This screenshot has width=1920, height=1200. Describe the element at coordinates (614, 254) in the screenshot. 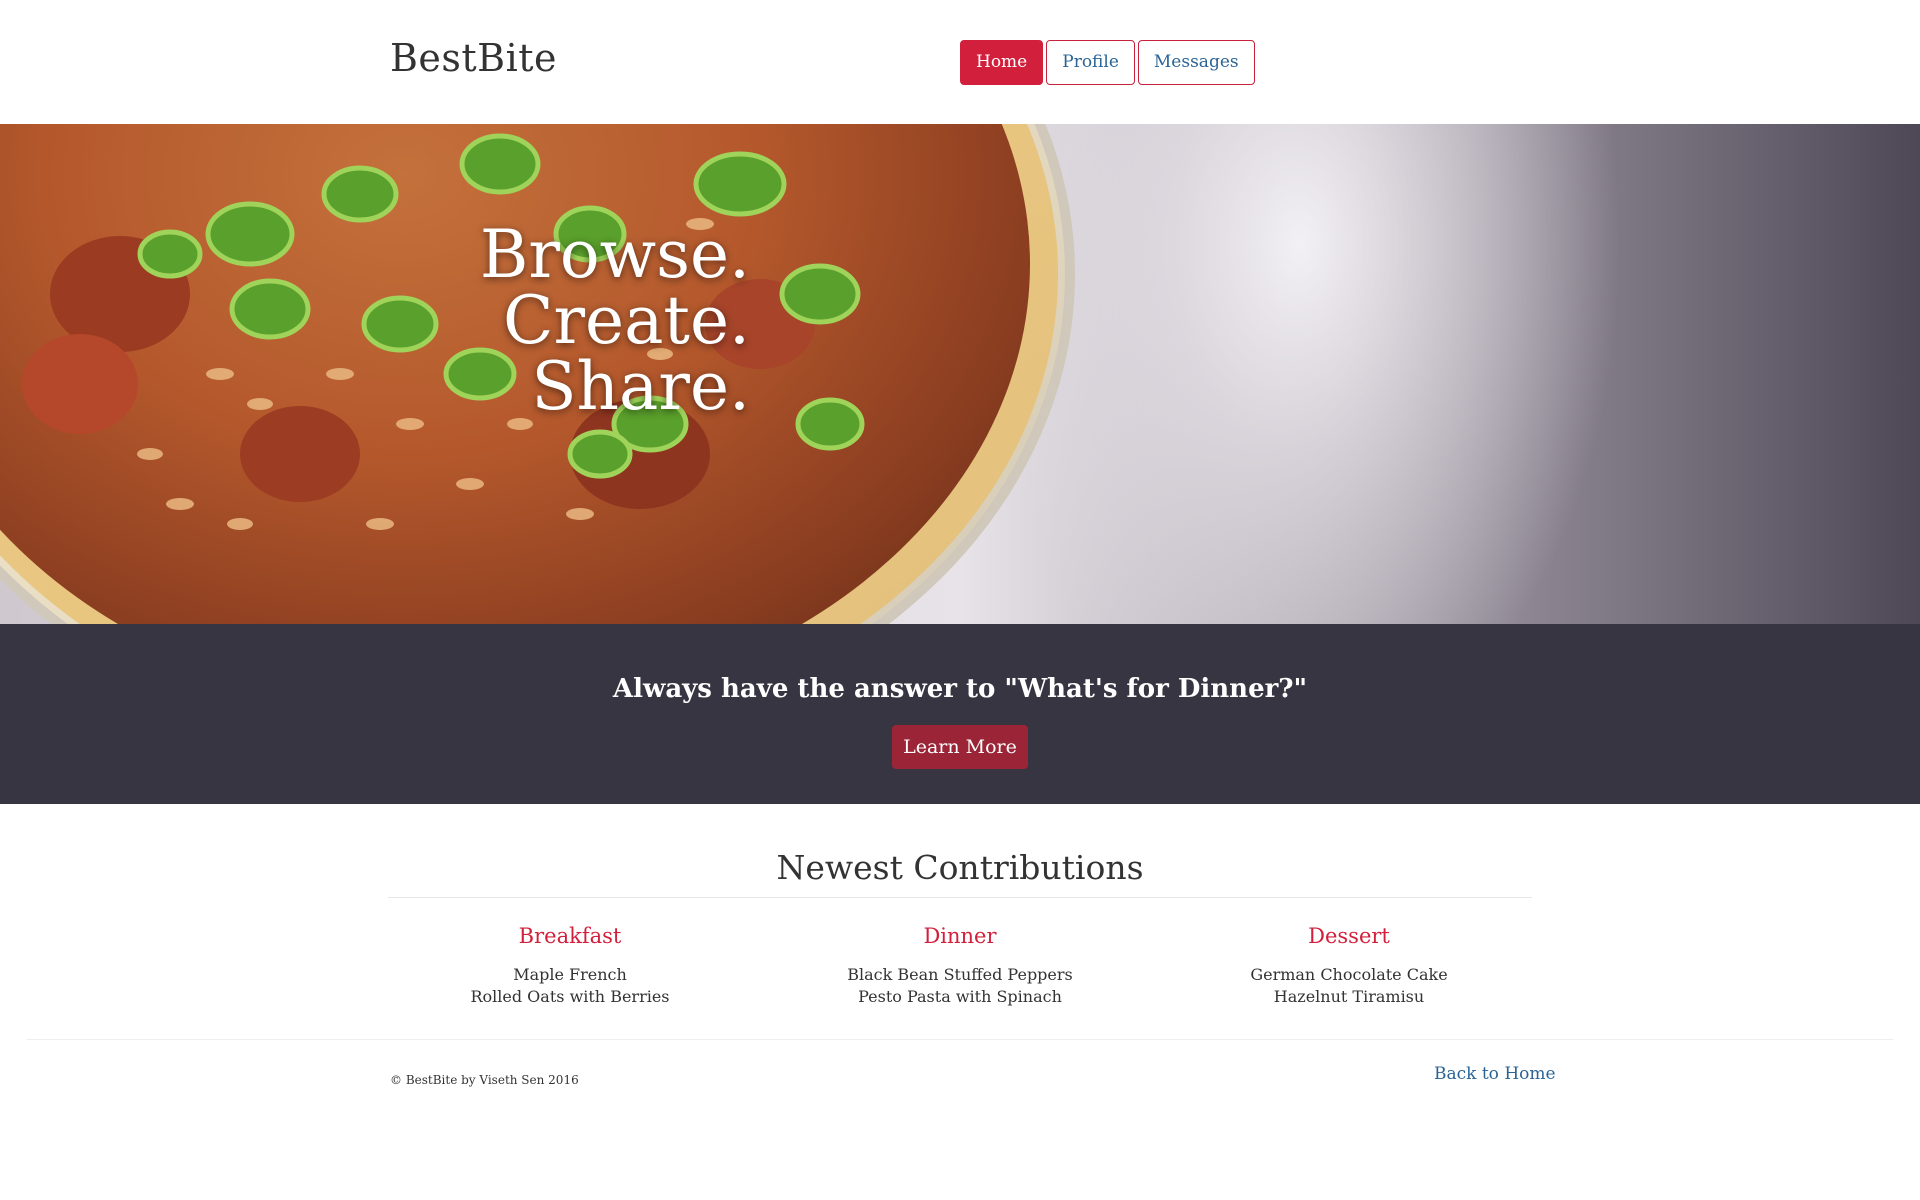

I see `hero-line-browse: Browse.` at that location.